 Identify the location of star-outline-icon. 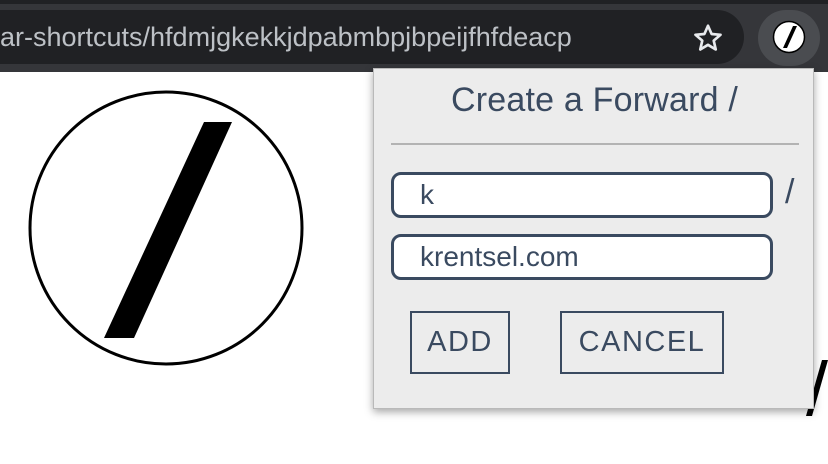
(708, 38).